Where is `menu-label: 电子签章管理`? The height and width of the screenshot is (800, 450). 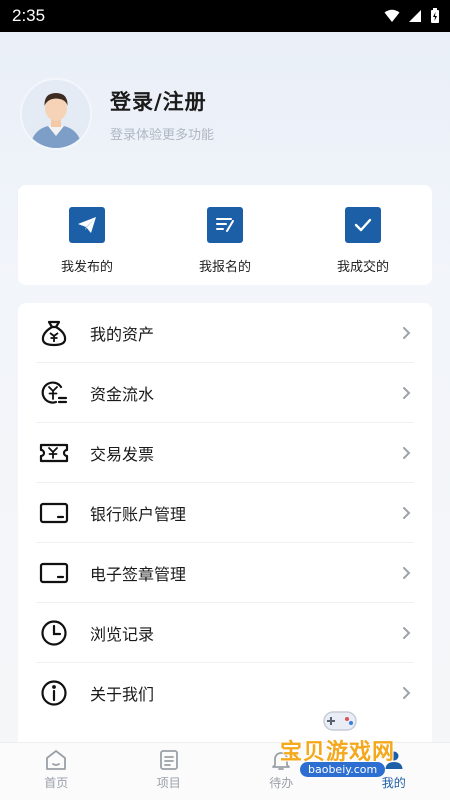
menu-label: 电子签章管理 is located at coordinates (138, 574).